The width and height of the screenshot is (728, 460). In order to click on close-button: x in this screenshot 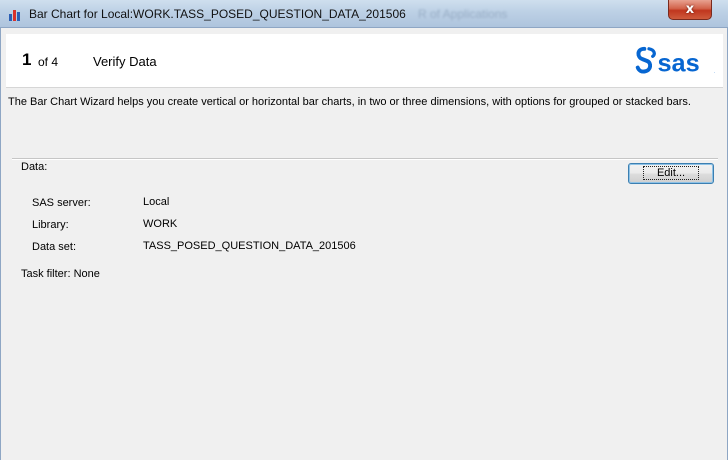, I will do `click(690, 10)`.